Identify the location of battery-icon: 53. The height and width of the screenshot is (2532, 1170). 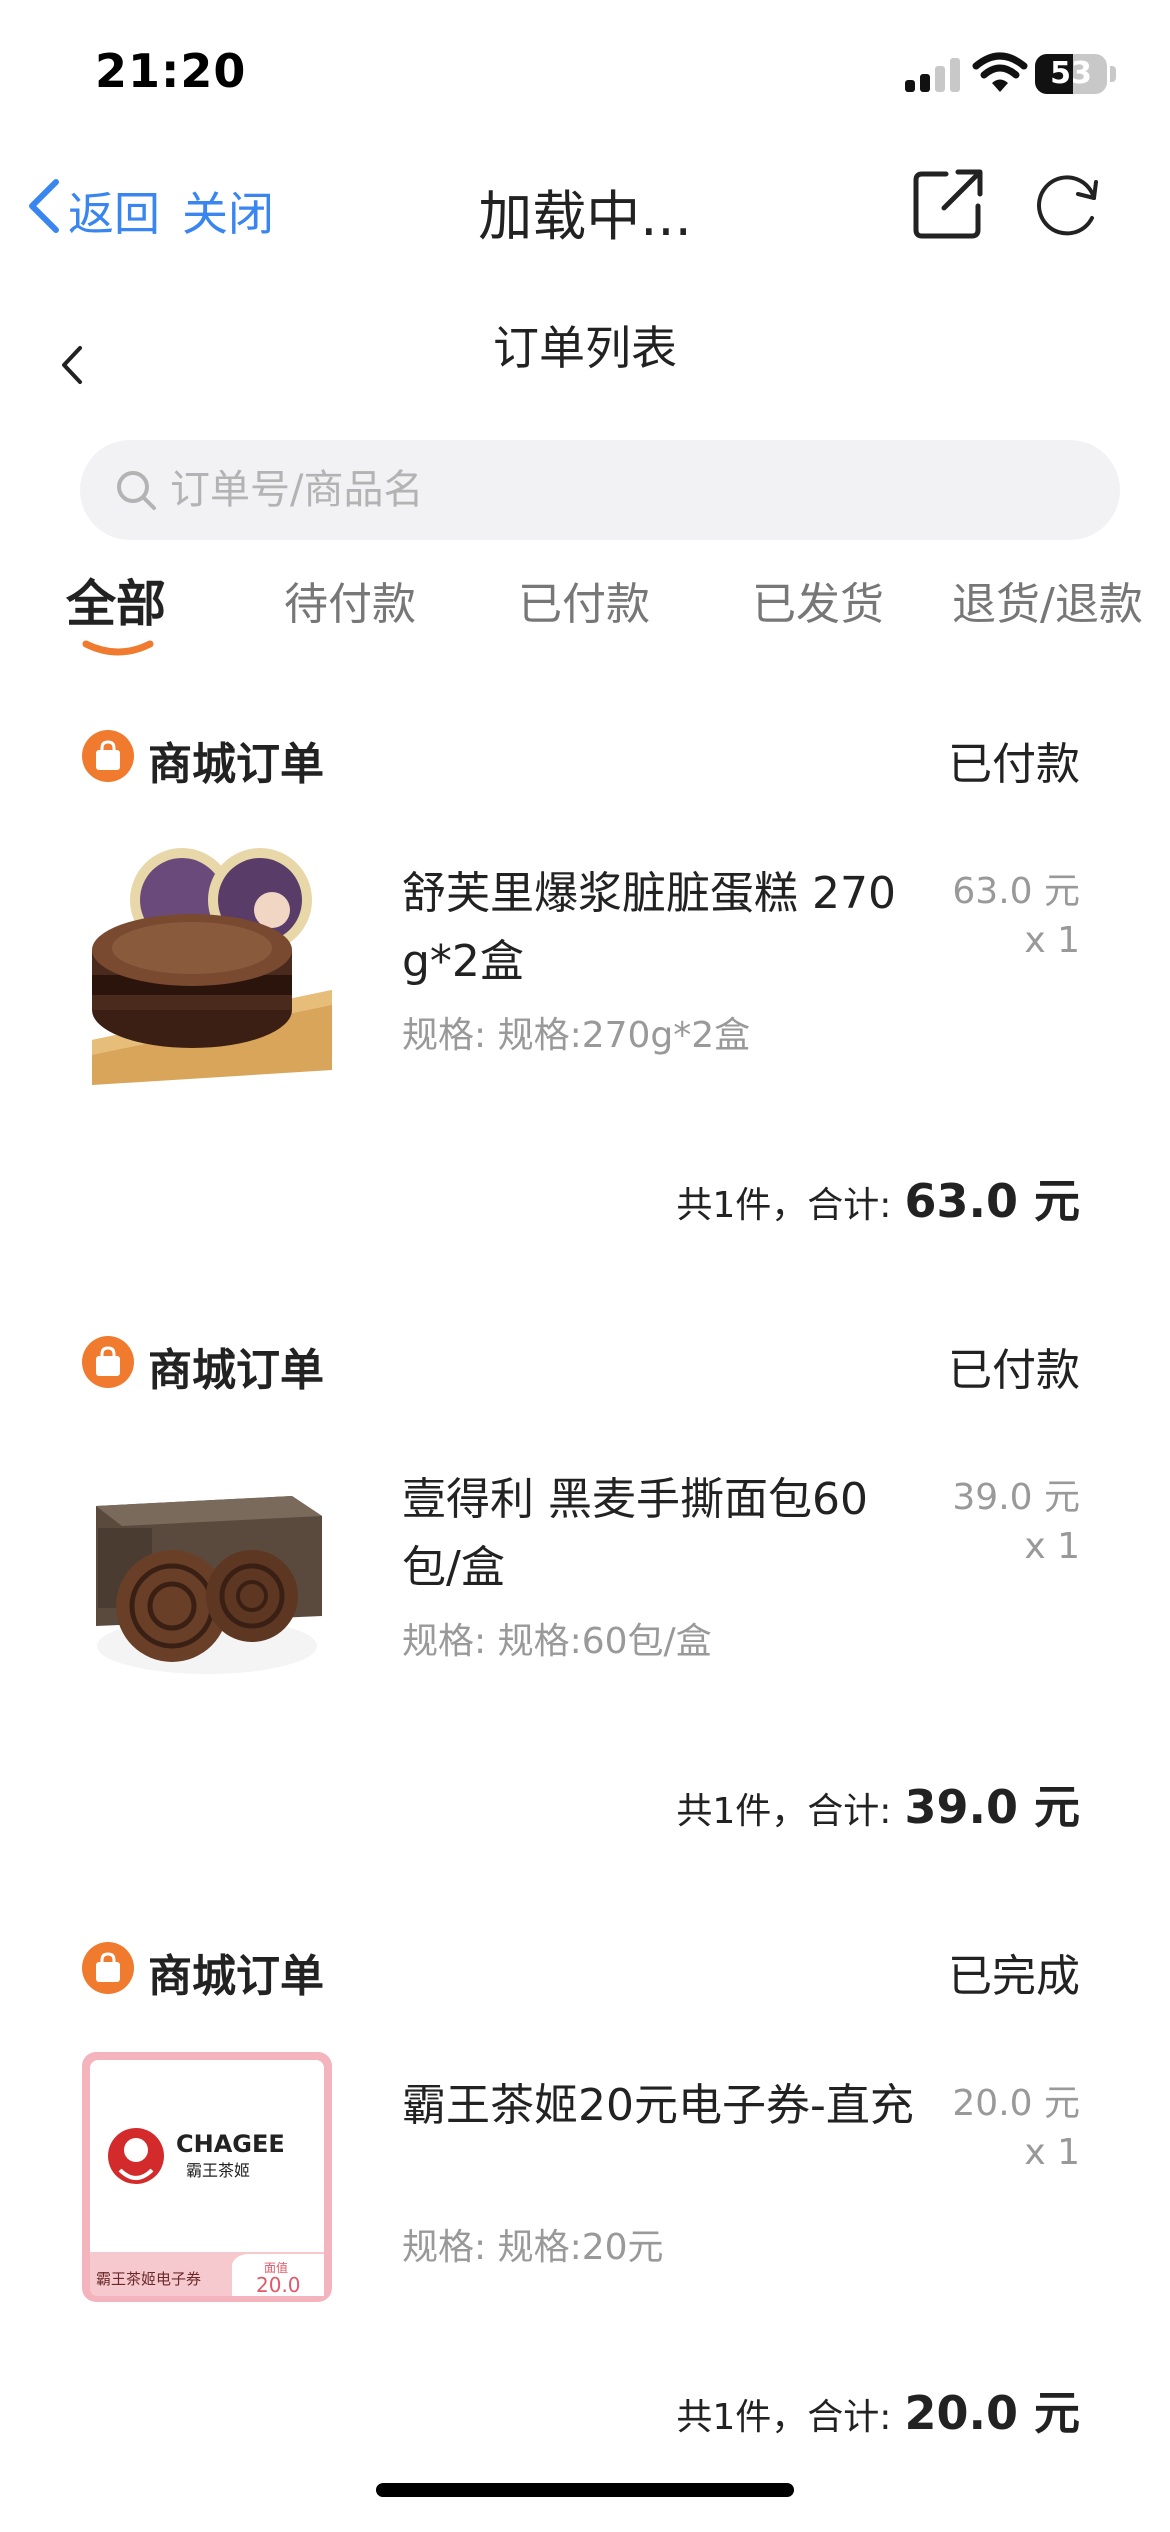
(1071, 74).